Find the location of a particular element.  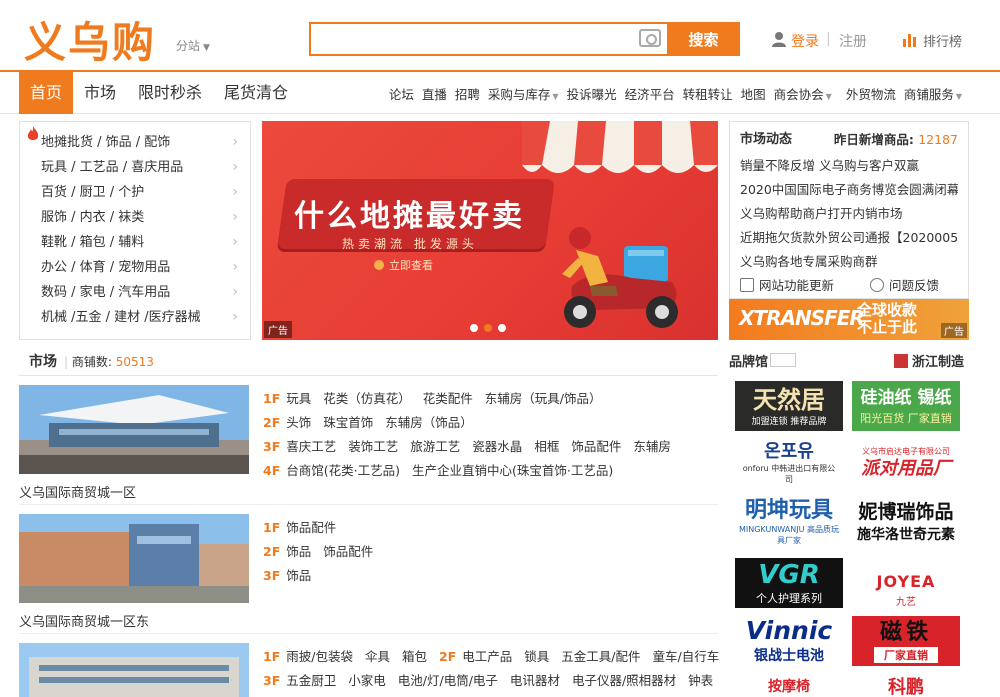

floor-category: 童车/自行车 is located at coordinates (686, 656).